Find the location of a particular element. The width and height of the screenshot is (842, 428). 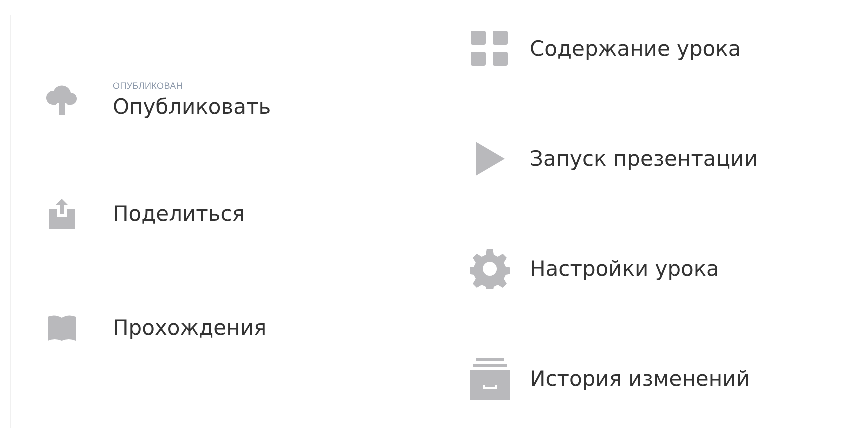

settings-icon is located at coordinates (490, 269).